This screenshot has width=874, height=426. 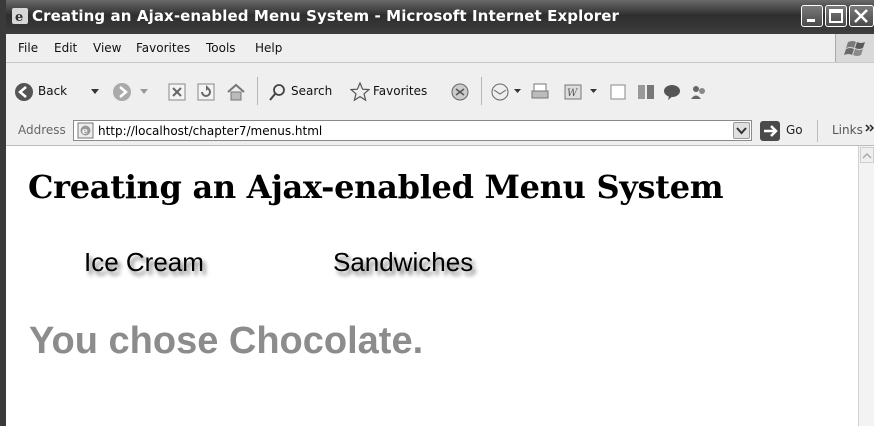 I want to click on print-icon, so click(x=540, y=92).